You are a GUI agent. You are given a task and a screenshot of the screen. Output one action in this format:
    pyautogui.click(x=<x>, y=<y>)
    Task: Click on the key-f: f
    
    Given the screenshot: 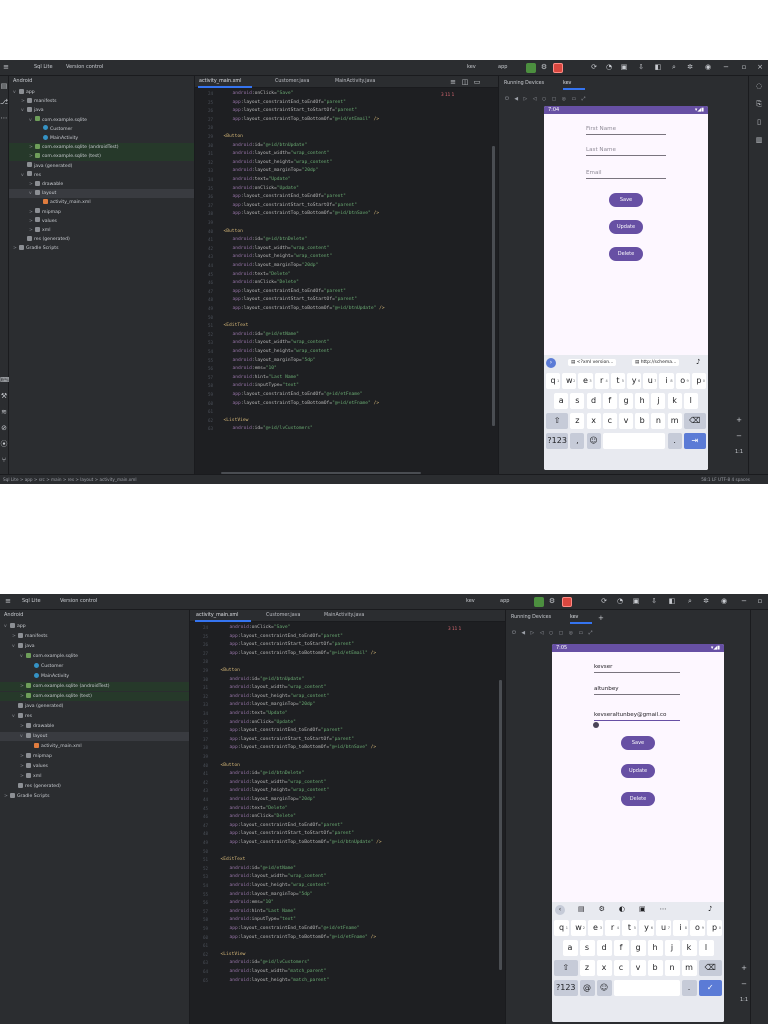 What is the action you would take?
    pyautogui.click(x=609, y=401)
    